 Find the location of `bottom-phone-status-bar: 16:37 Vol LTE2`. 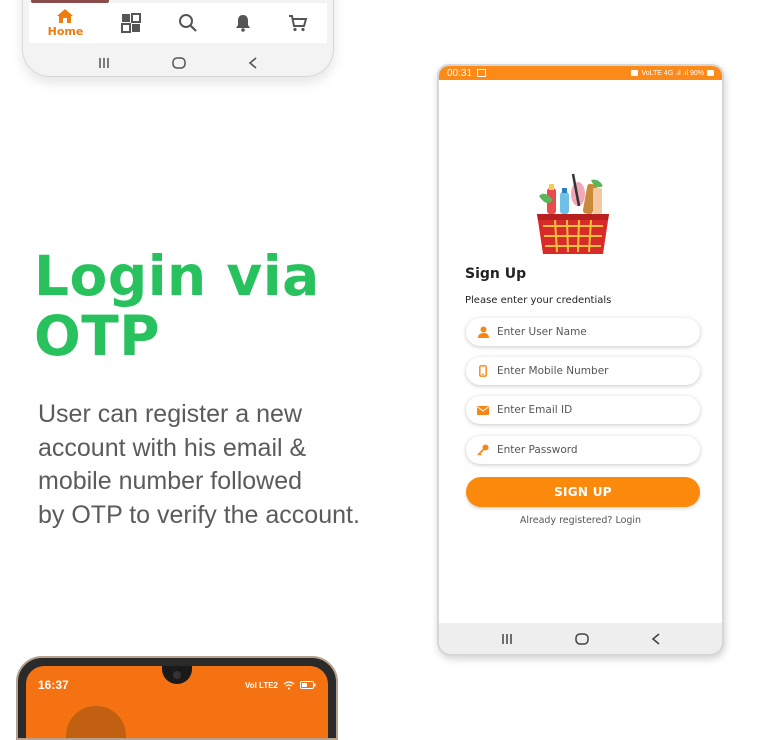

bottom-phone-status-bar: 16:37 Vol LTE2 is located at coordinates (177, 685).